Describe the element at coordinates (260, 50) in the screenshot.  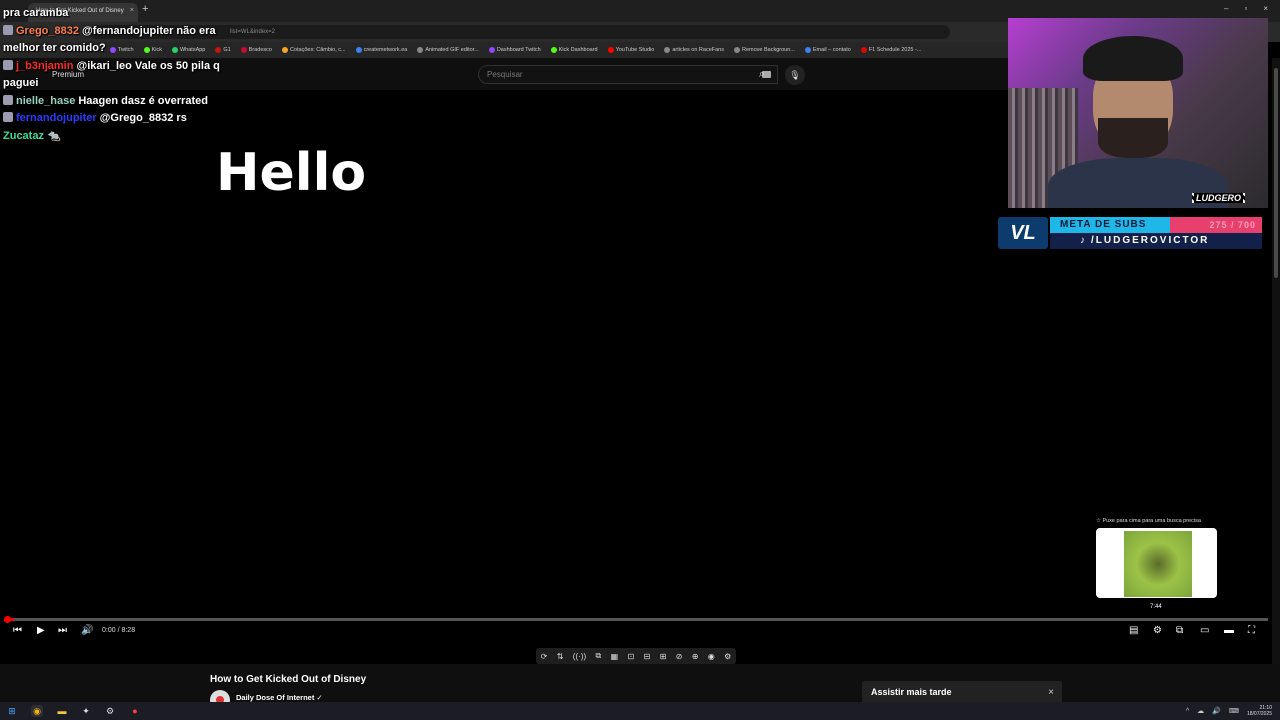
I see `bookmark-label: Bradesco` at that location.